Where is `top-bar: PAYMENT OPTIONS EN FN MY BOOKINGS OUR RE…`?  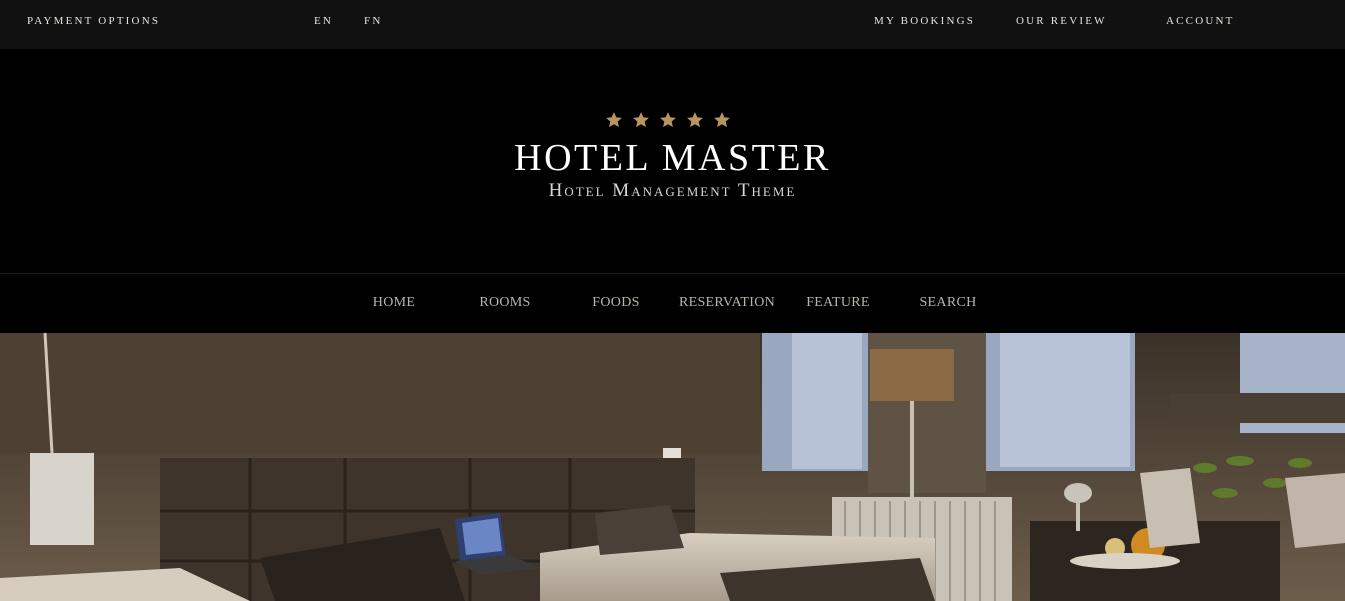 top-bar: PAYMENT OPTIONS EN FN MY BOOKINGS OUR RE… is located at coordinates (672, 24).